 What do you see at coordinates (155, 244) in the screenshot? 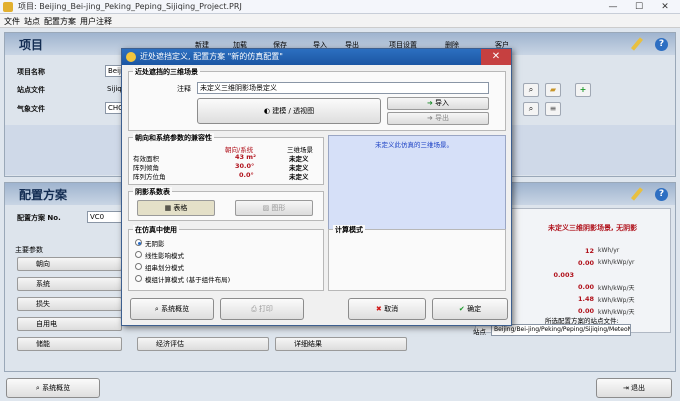
I see `option-no-shading: 无阴影` at bounding box center [155, 244].